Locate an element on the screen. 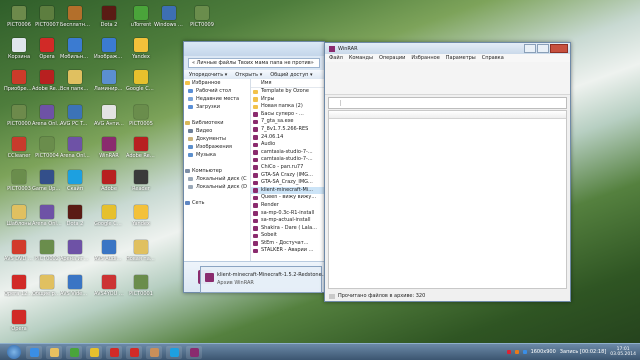 The image size is (640, 360). desktop-icon: PICT0005 is located at coordinates (141, 116).